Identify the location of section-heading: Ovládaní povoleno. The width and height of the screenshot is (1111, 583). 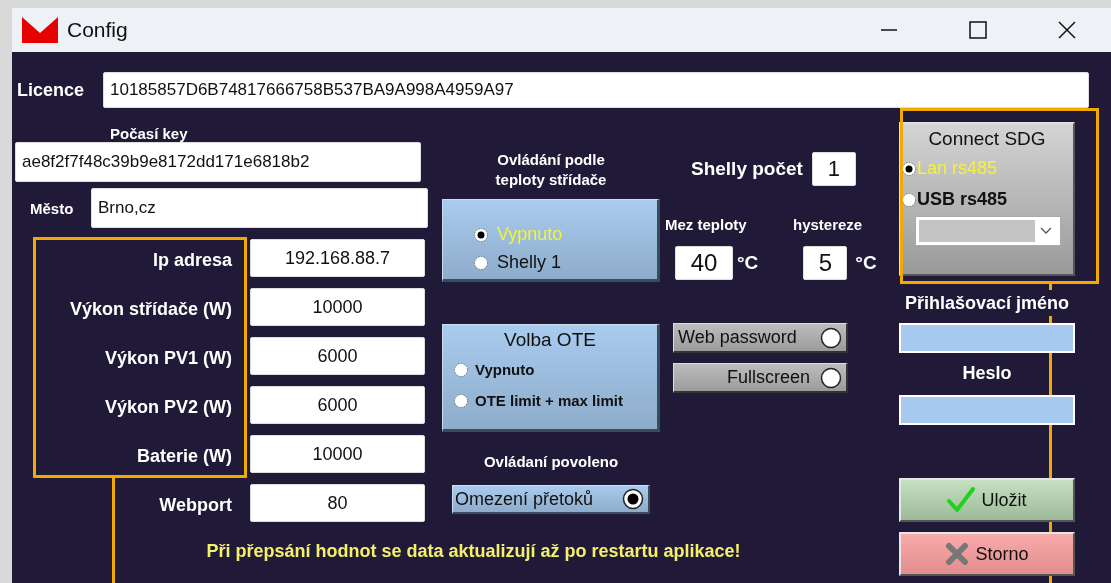
(551, 462).